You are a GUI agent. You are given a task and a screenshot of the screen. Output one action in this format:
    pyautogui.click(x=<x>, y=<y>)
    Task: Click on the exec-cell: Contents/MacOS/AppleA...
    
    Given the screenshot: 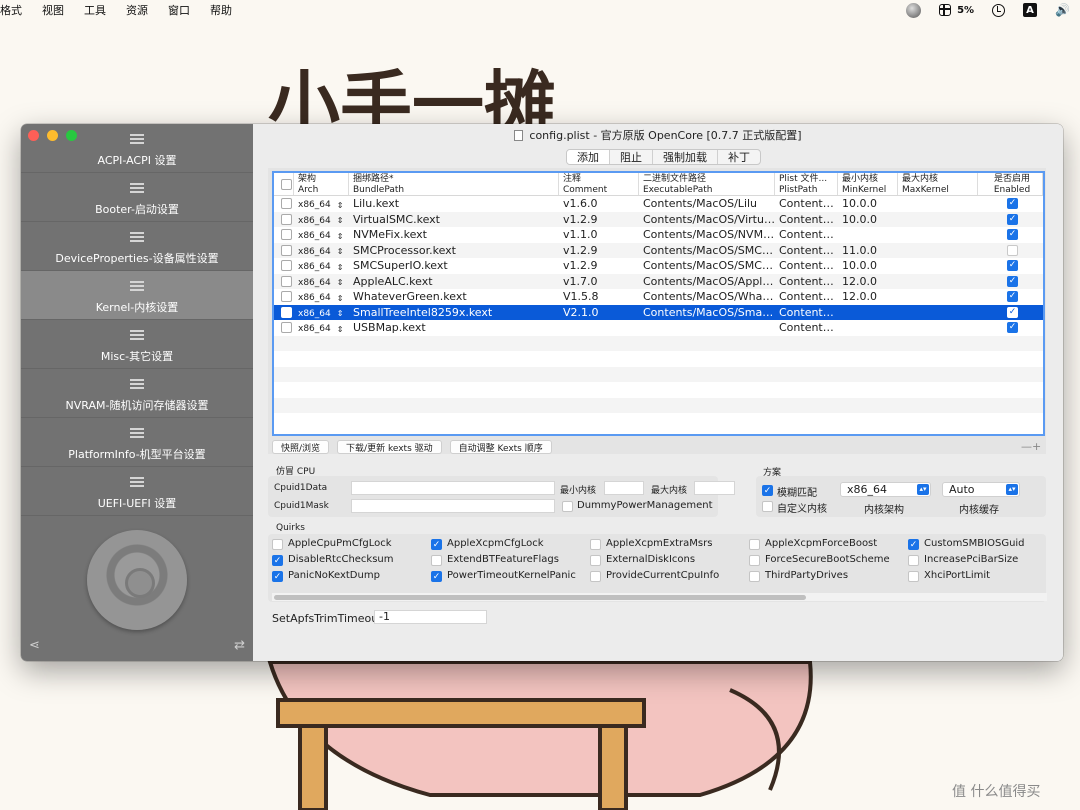 What is the action you would take?
    pyautogui.click(x=707, y=281)
    